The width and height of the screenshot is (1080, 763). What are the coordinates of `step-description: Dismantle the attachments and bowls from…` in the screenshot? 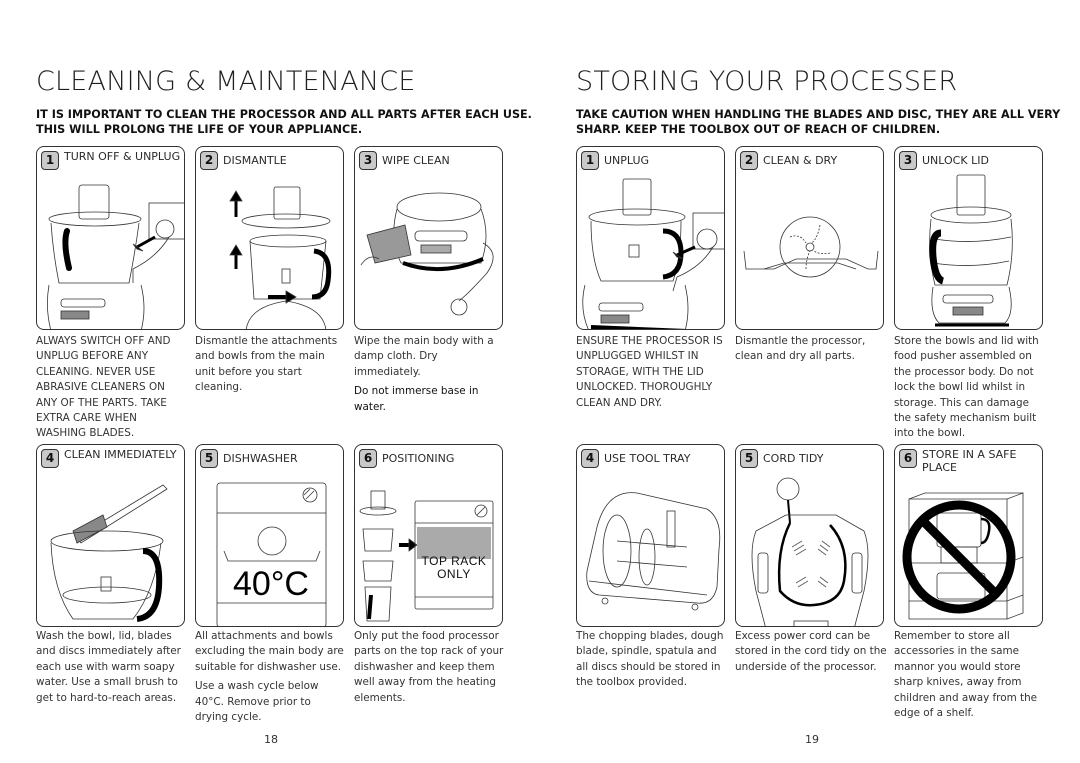 It's located at (266, 364).